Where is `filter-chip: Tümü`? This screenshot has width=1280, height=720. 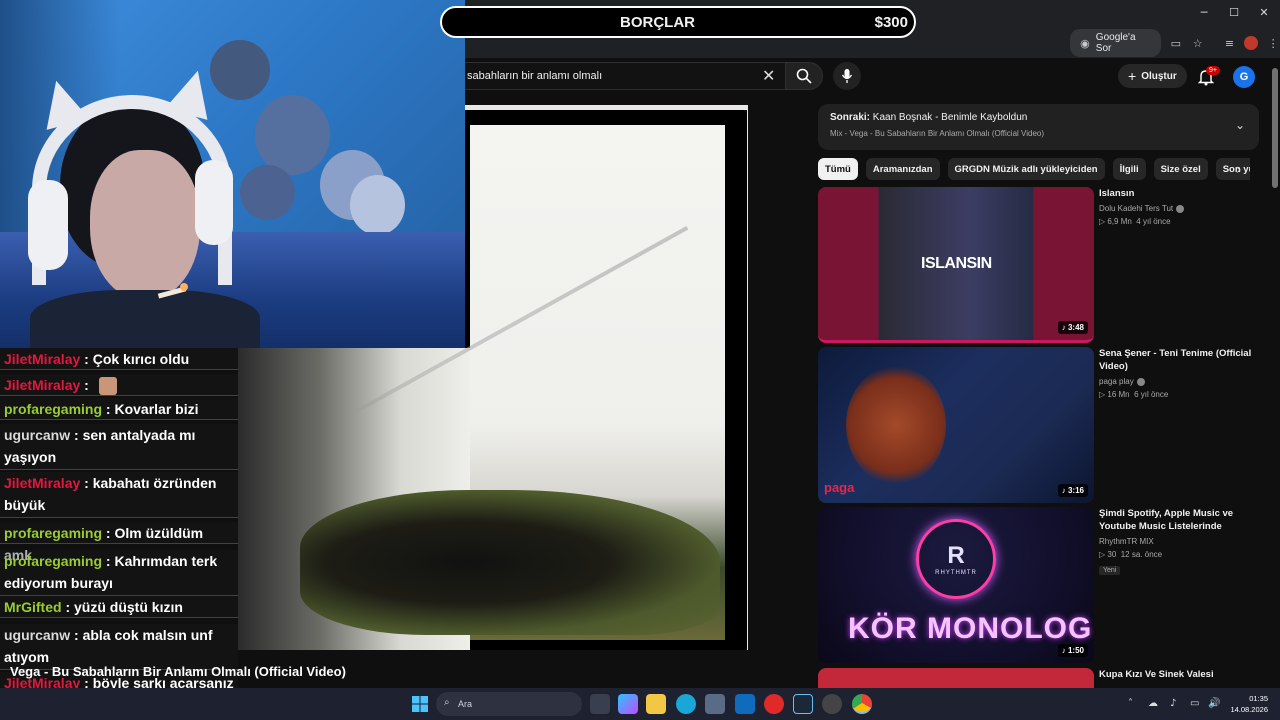 filter-chip: Tümü is located at coordinates (838, 169).